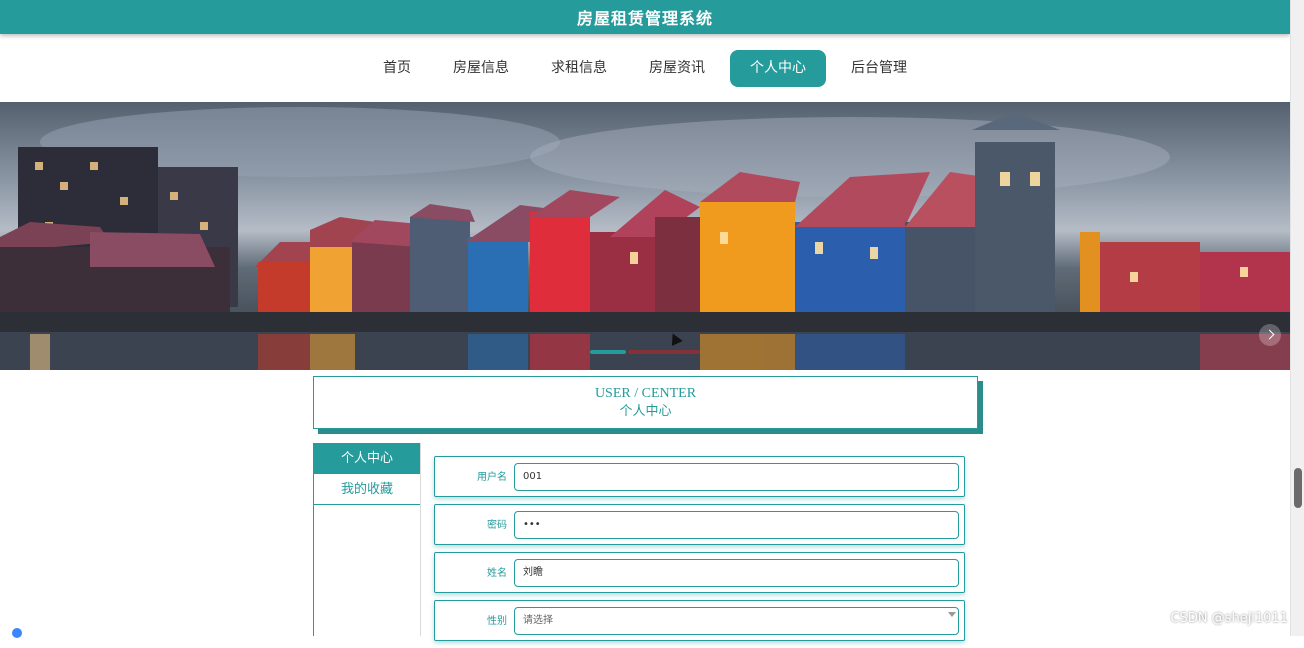 This screenshot has width=1304, height=648. I want to click on nav-user-center: 个人中心, so click(778, 68).